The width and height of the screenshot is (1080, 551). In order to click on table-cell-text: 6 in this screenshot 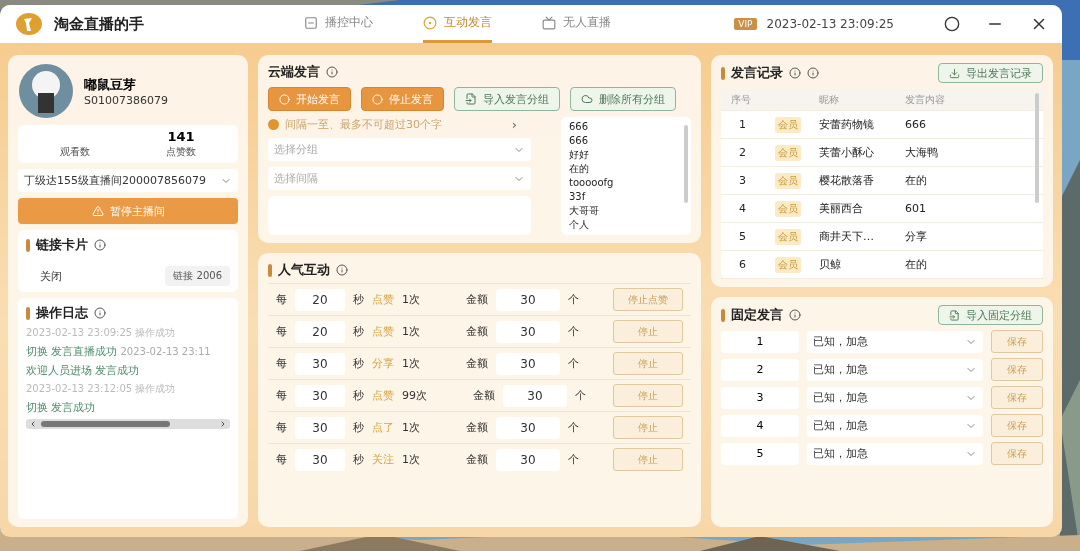, I will do `click(742, 264)`.